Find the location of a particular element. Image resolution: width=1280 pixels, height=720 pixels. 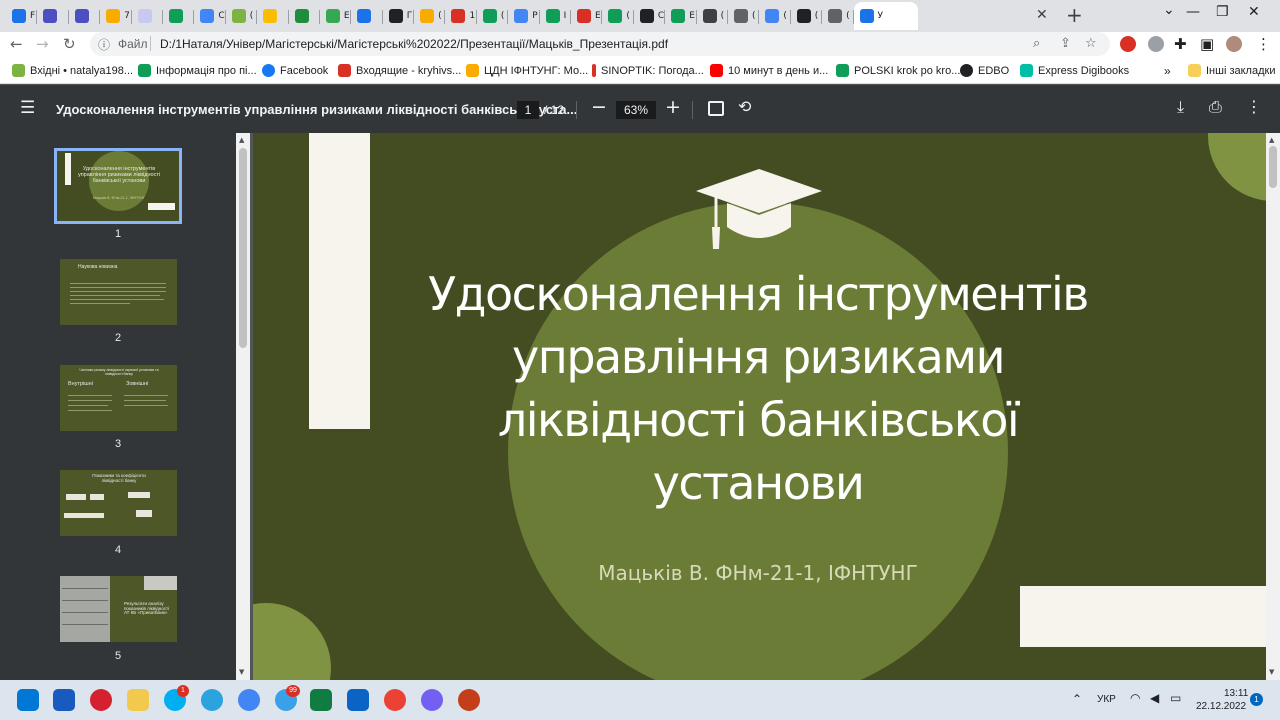

language-indicator: УКР is located at coordinates (1106, 699).